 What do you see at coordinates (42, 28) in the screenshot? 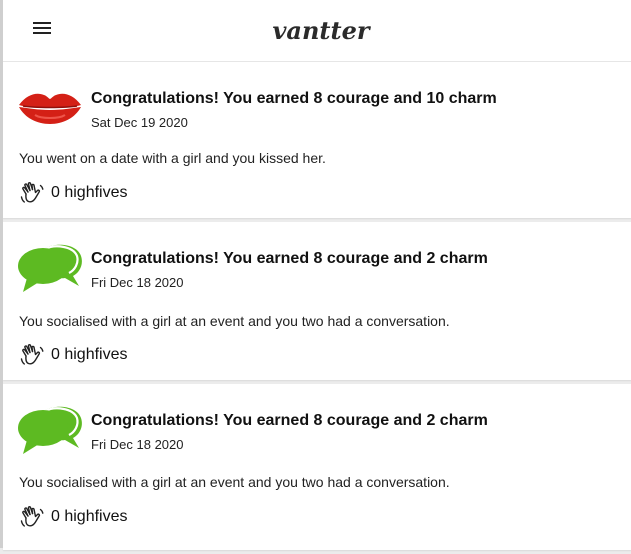
I see `hamburger-menu-icon` at bounding box center [42, 28].